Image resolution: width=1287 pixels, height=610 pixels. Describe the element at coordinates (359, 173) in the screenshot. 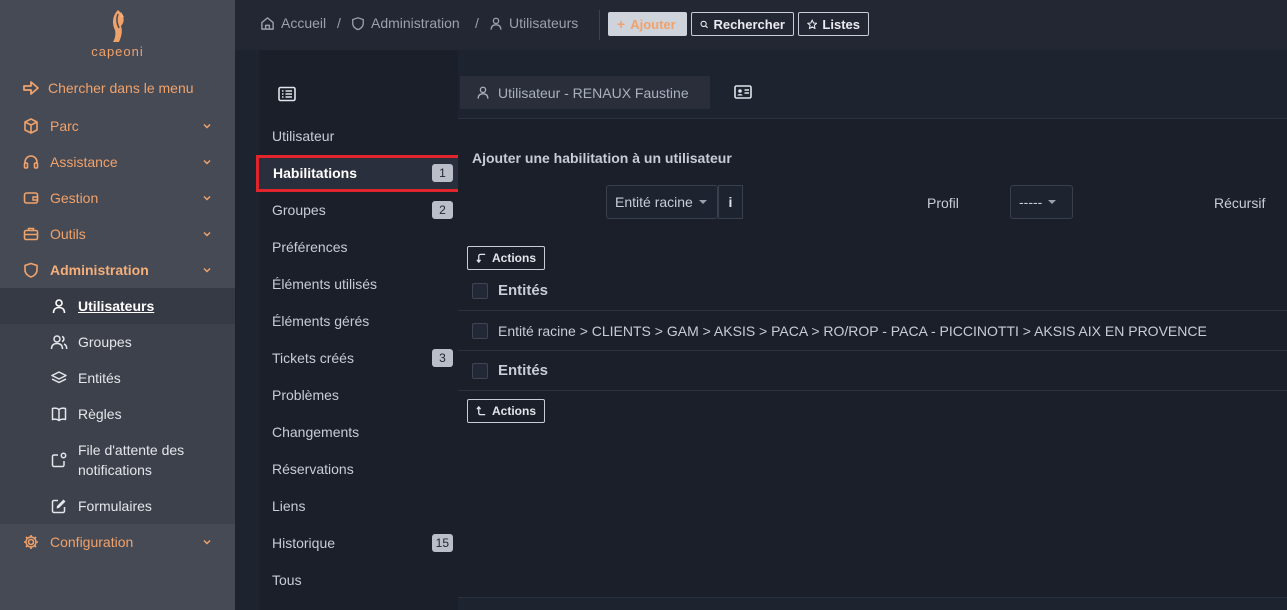

I see `tab-habilitations: Habilitations 1` at that location.